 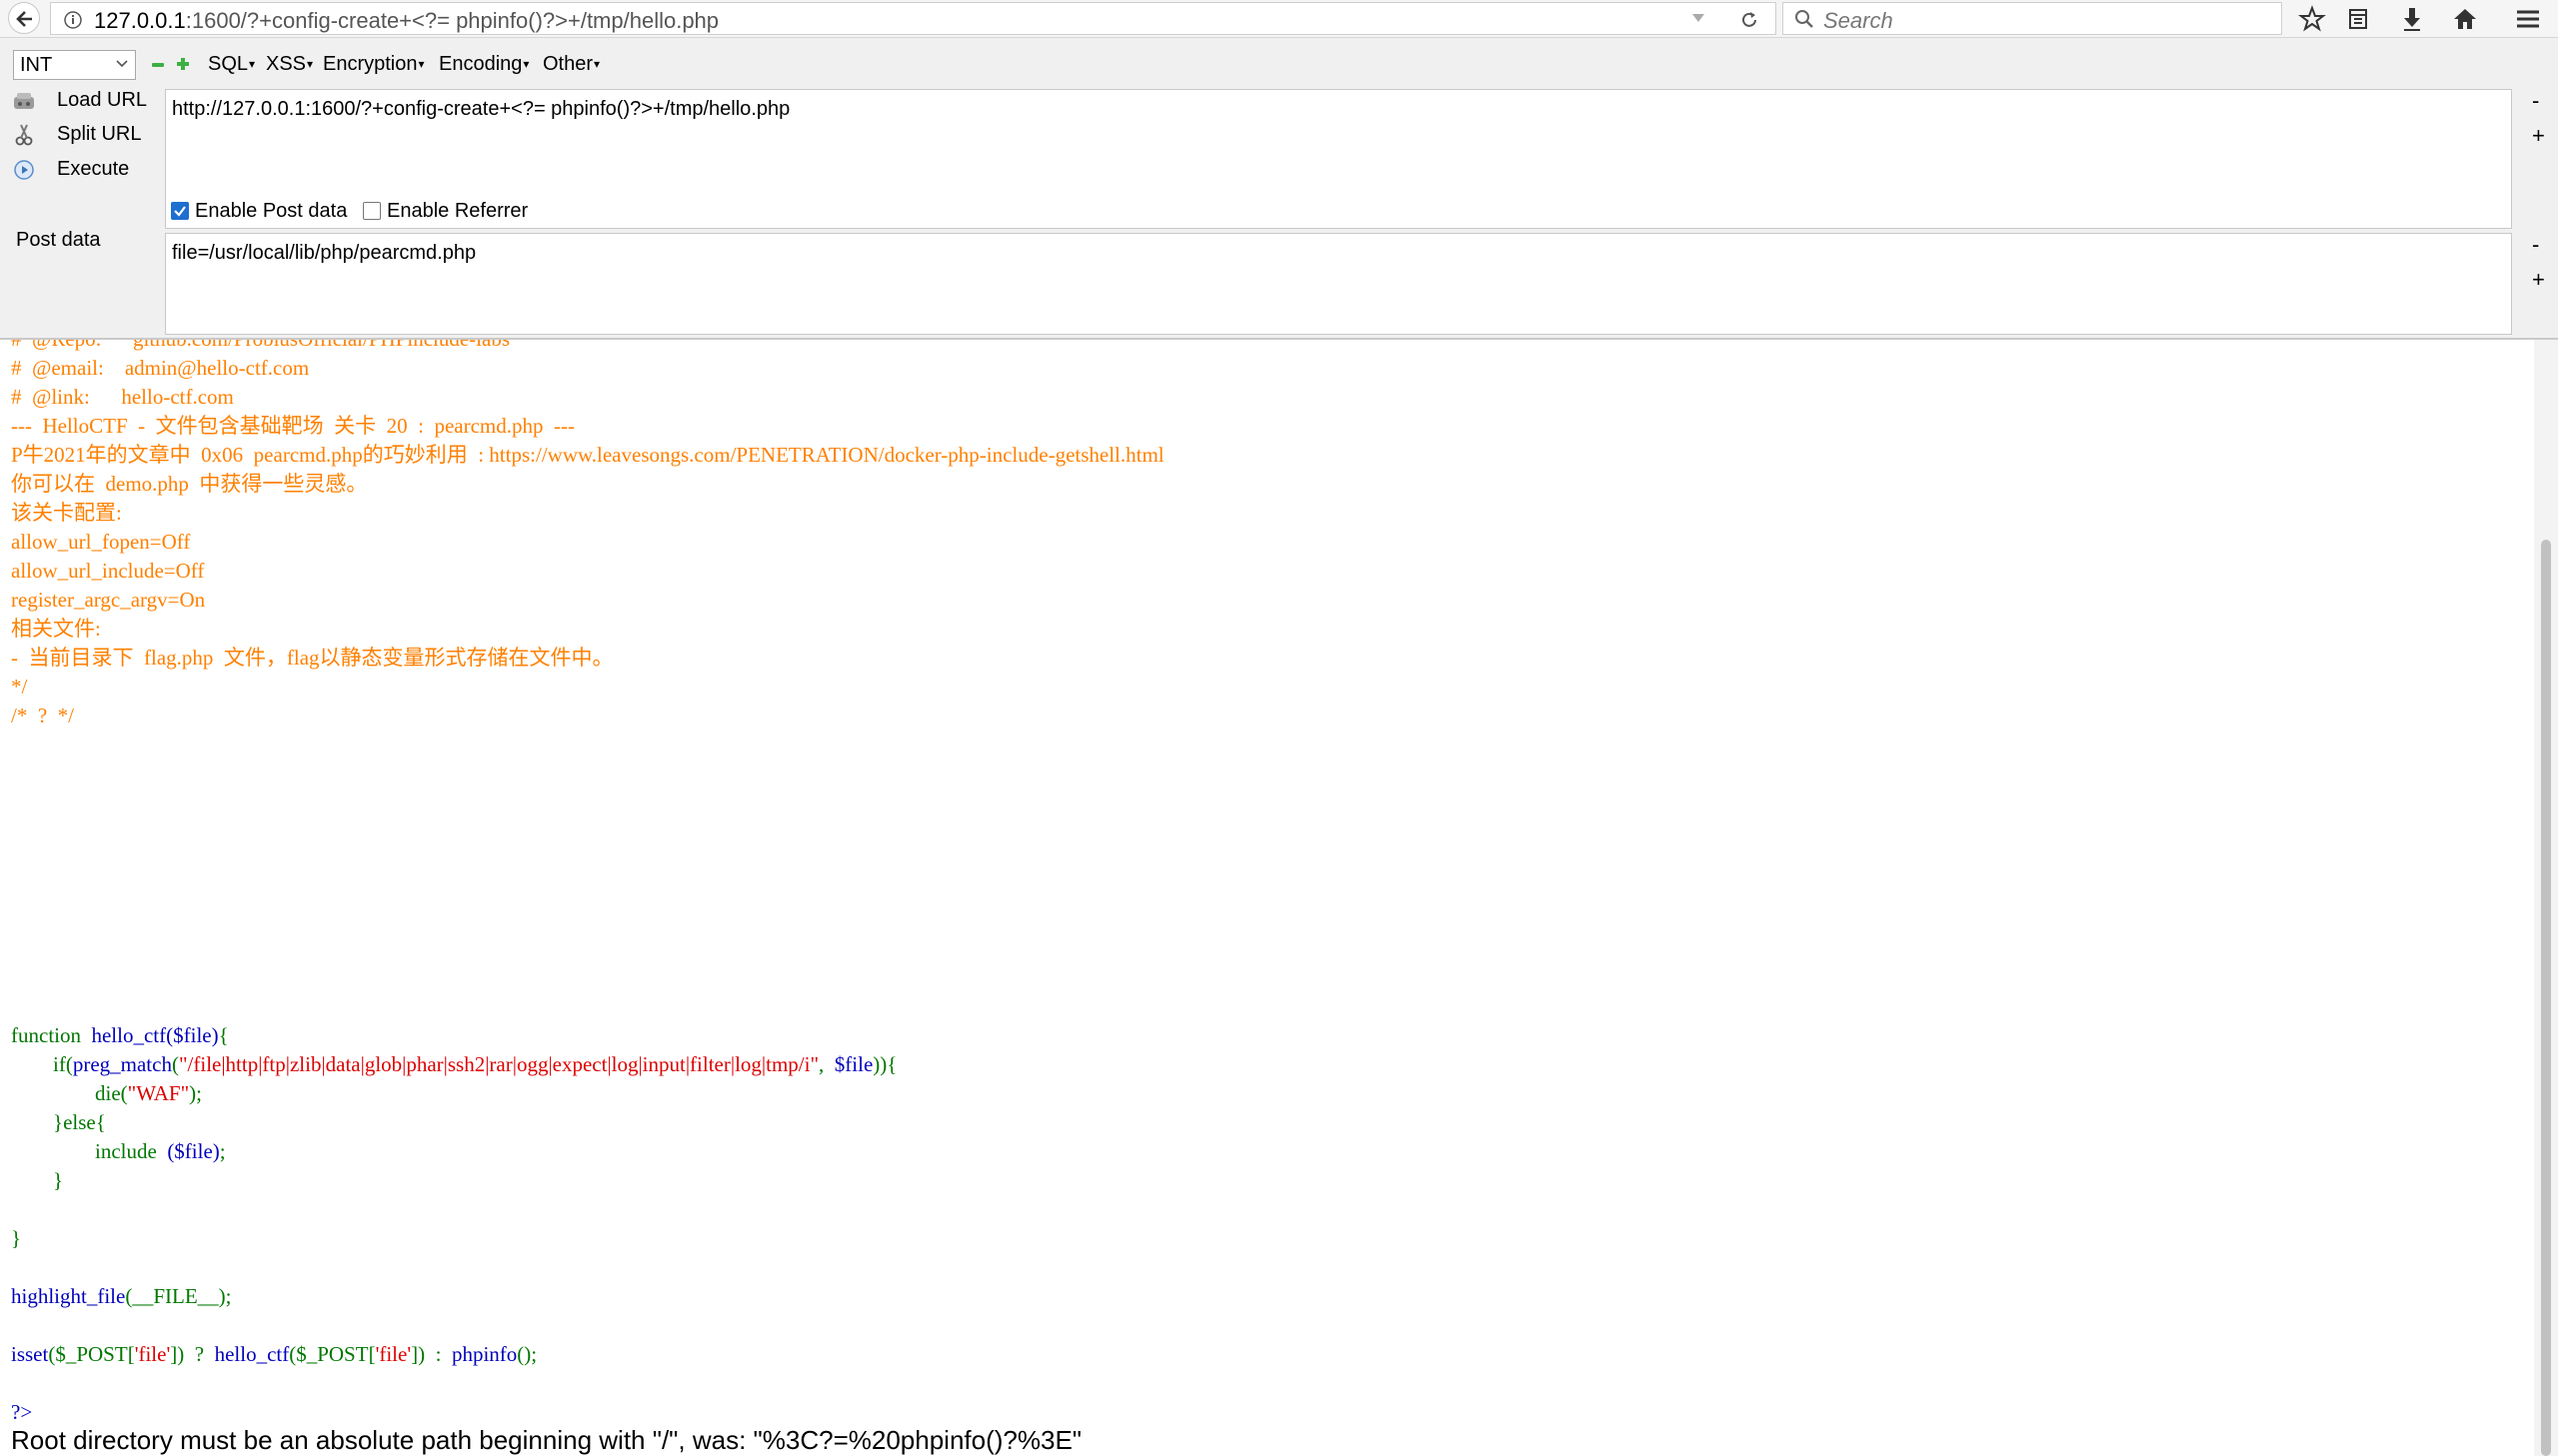 What do you see at coordinates (180, 211) in the screenshot?
I see `checkbox-checked-icon` at bounding box center [180, 211].